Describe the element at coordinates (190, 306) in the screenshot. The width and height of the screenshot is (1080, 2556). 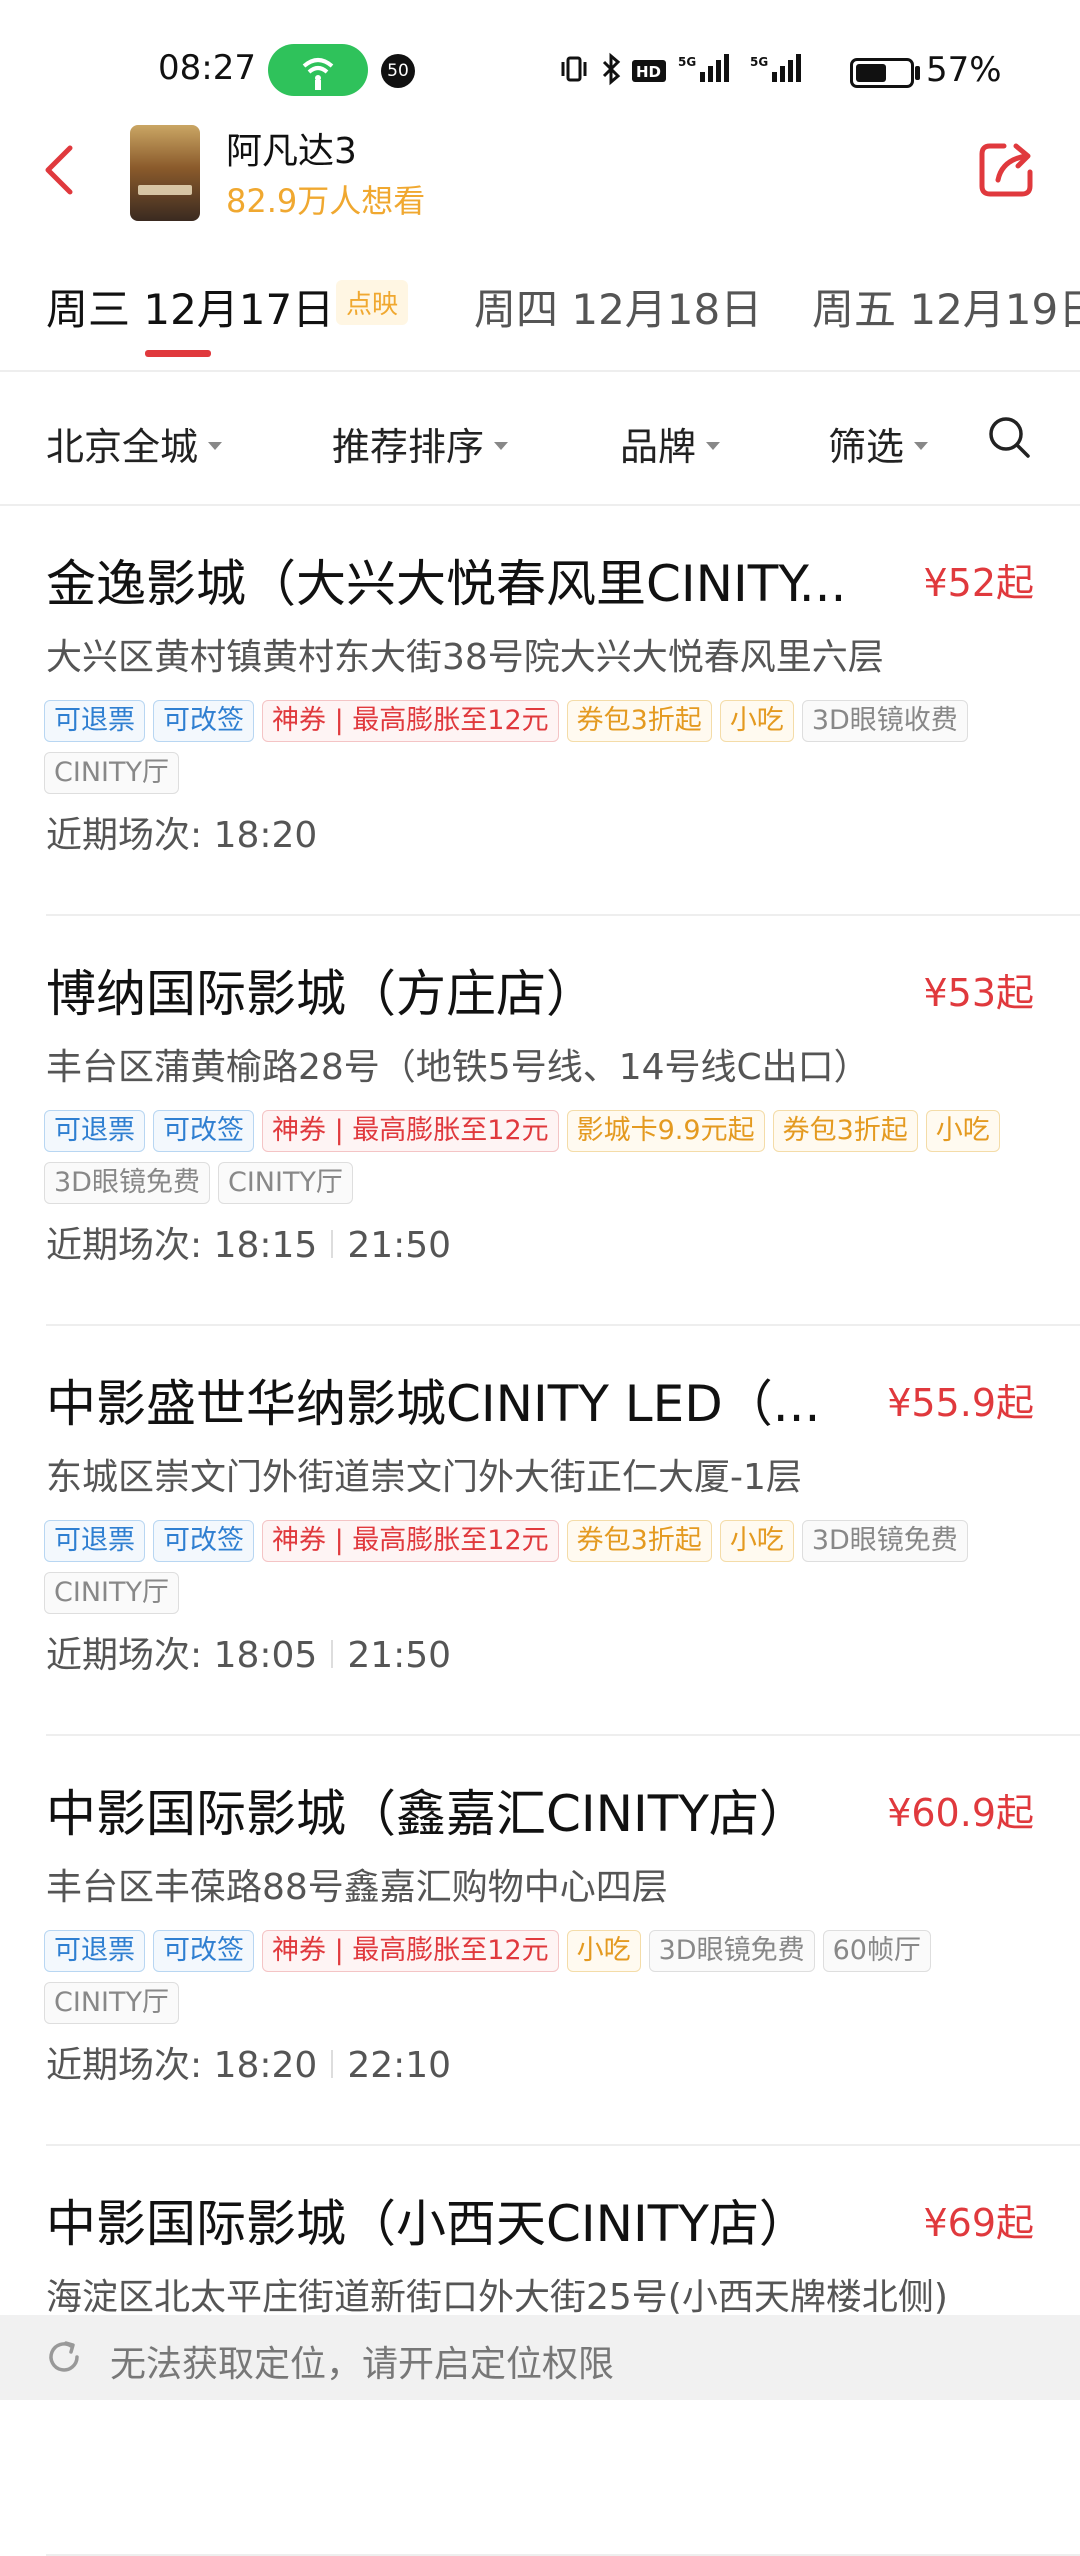
I see `date-tab-0: 周三 12月17日` at that location.